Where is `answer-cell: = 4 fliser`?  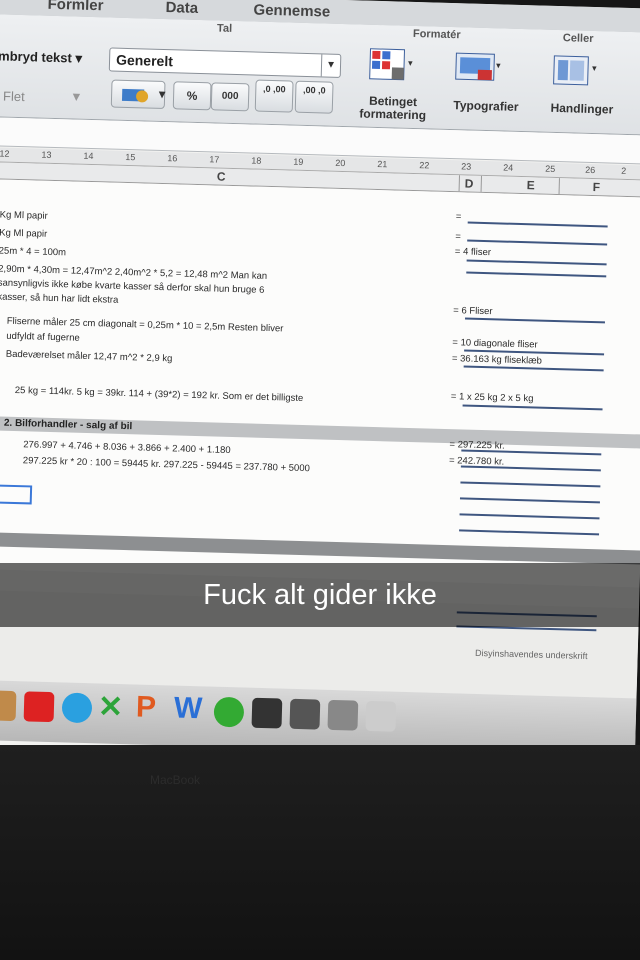 answer-cell: = 4 fliser is located at coordinates (473, 252).